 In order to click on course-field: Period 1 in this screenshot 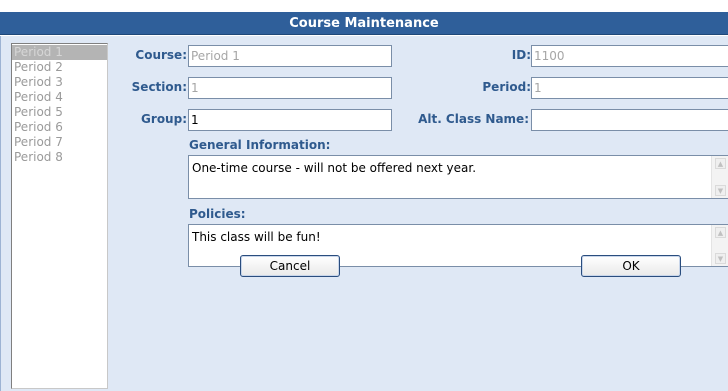, I will do `click(290, 56)`.